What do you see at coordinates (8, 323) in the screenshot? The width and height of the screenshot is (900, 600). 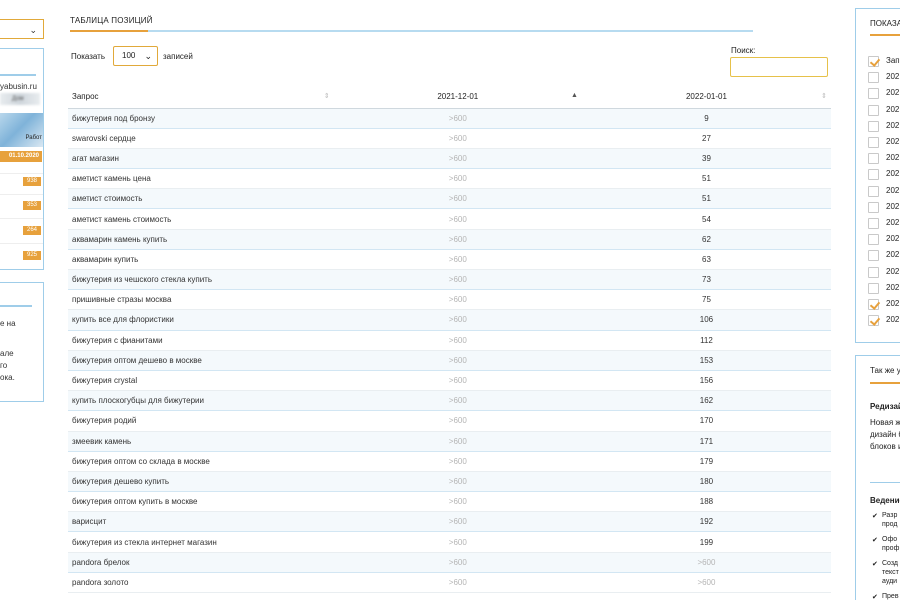 I see `info-text: е на` at bounding box center [8, 323].